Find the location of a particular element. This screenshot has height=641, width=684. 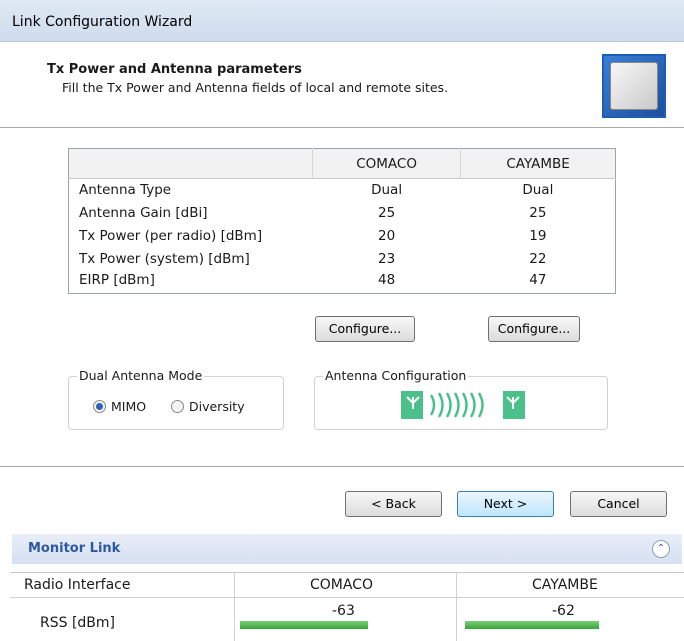

collapse-chevron-icon: ⌃ is located at coordinates (661, 549).